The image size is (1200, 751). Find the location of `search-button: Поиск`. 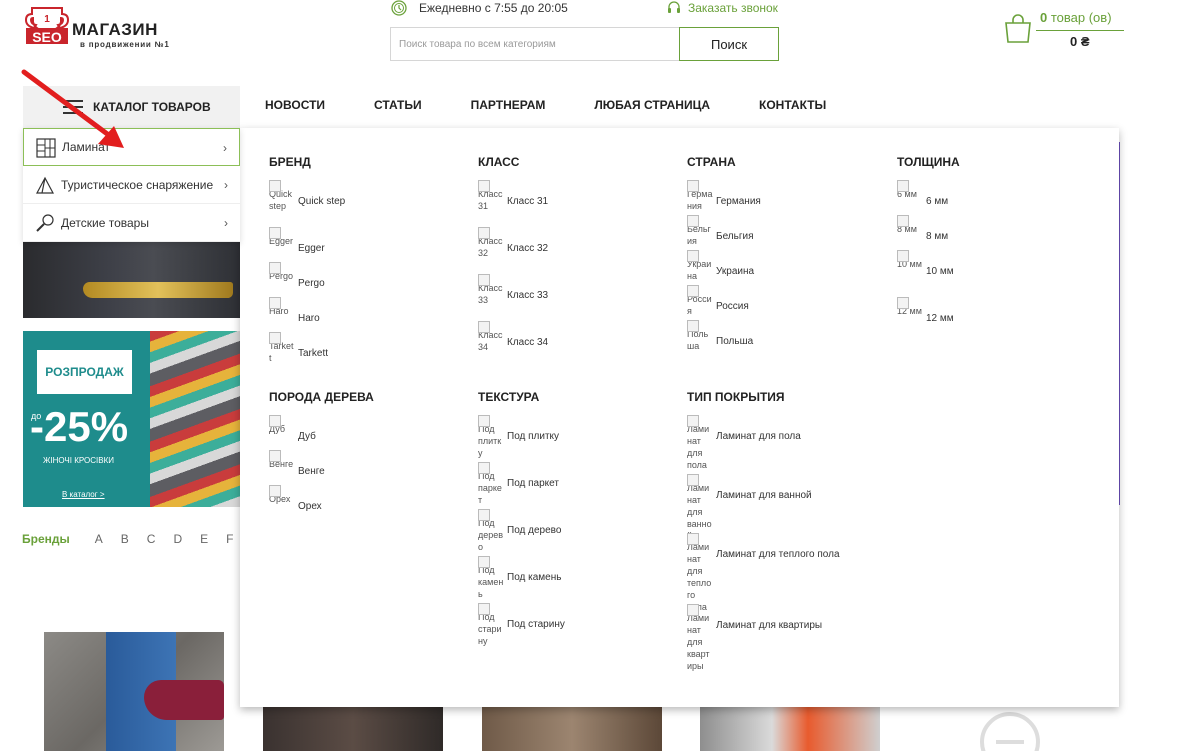

search-button: Поиск is located at coordinates (729, 44).